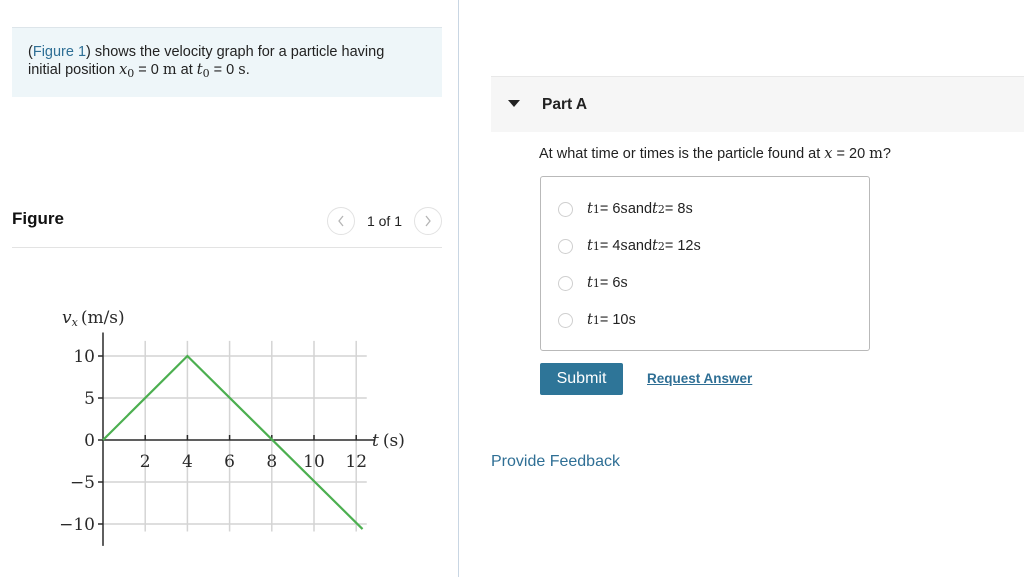  I want to click on y-axis-label-sub: x, so click(75, 322).